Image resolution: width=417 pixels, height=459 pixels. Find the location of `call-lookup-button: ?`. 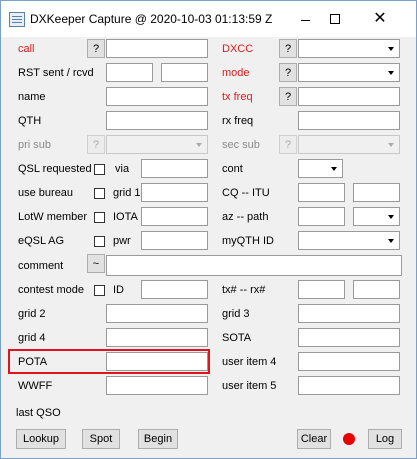

call-lookup-button: ? is located at coordinates (96, 48).